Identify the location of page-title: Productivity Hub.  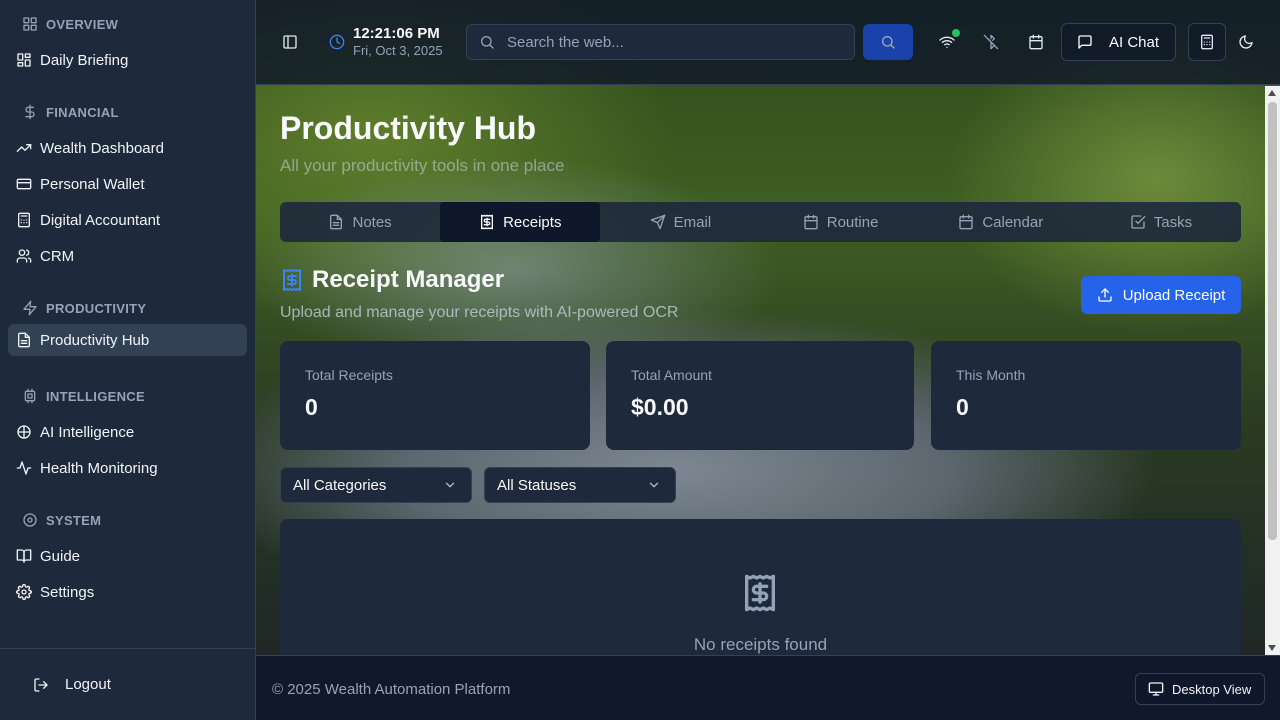
(408, 128).